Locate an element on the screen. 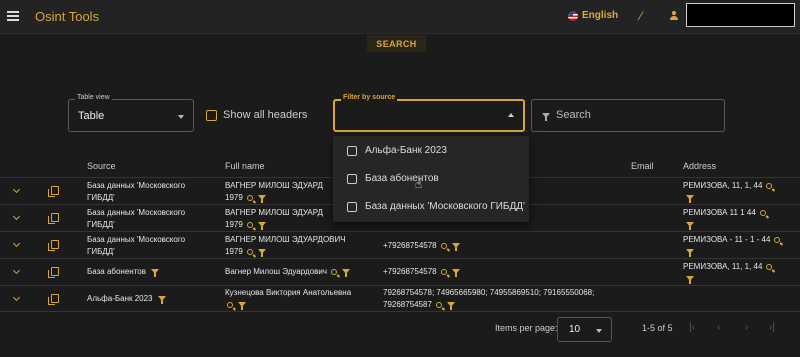 This screenshot has height=357, width=800. source-cell: Альфа-Банк 2023 is located at coordinates (126, 299).